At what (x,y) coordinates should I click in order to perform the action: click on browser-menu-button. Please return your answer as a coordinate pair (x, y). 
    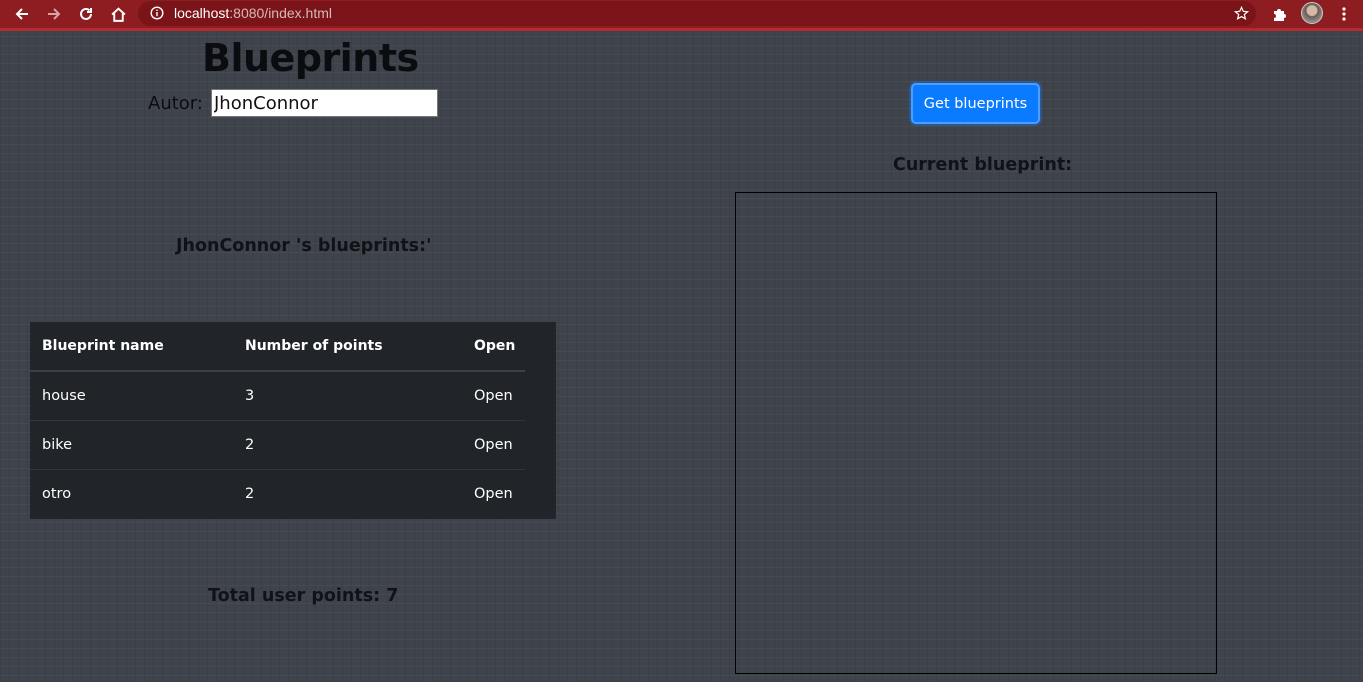
    Looking at the image, I should click on (1344, 14).